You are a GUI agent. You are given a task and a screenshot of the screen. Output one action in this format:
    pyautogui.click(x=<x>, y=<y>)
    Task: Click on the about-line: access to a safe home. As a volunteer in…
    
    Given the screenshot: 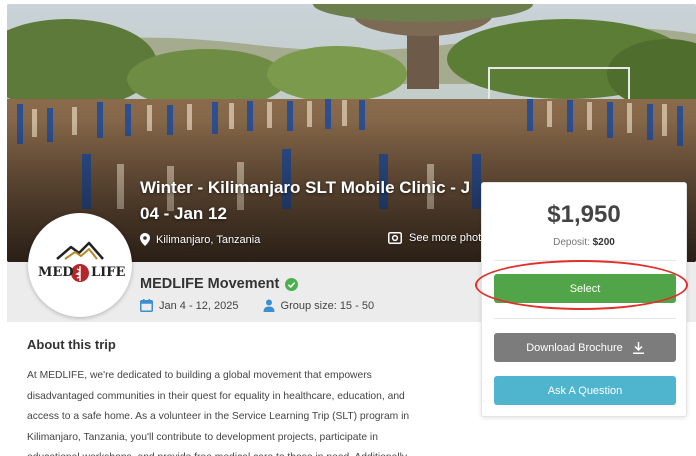 What is the action you would take?
    pyautogui.click(x=218, y=416)
    